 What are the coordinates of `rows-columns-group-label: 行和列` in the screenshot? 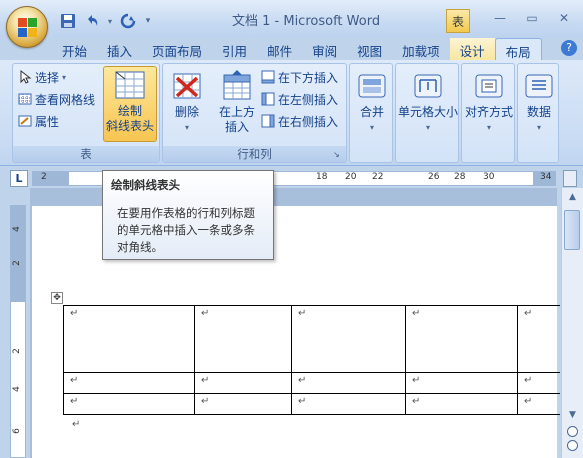 It's located at (254, 154).